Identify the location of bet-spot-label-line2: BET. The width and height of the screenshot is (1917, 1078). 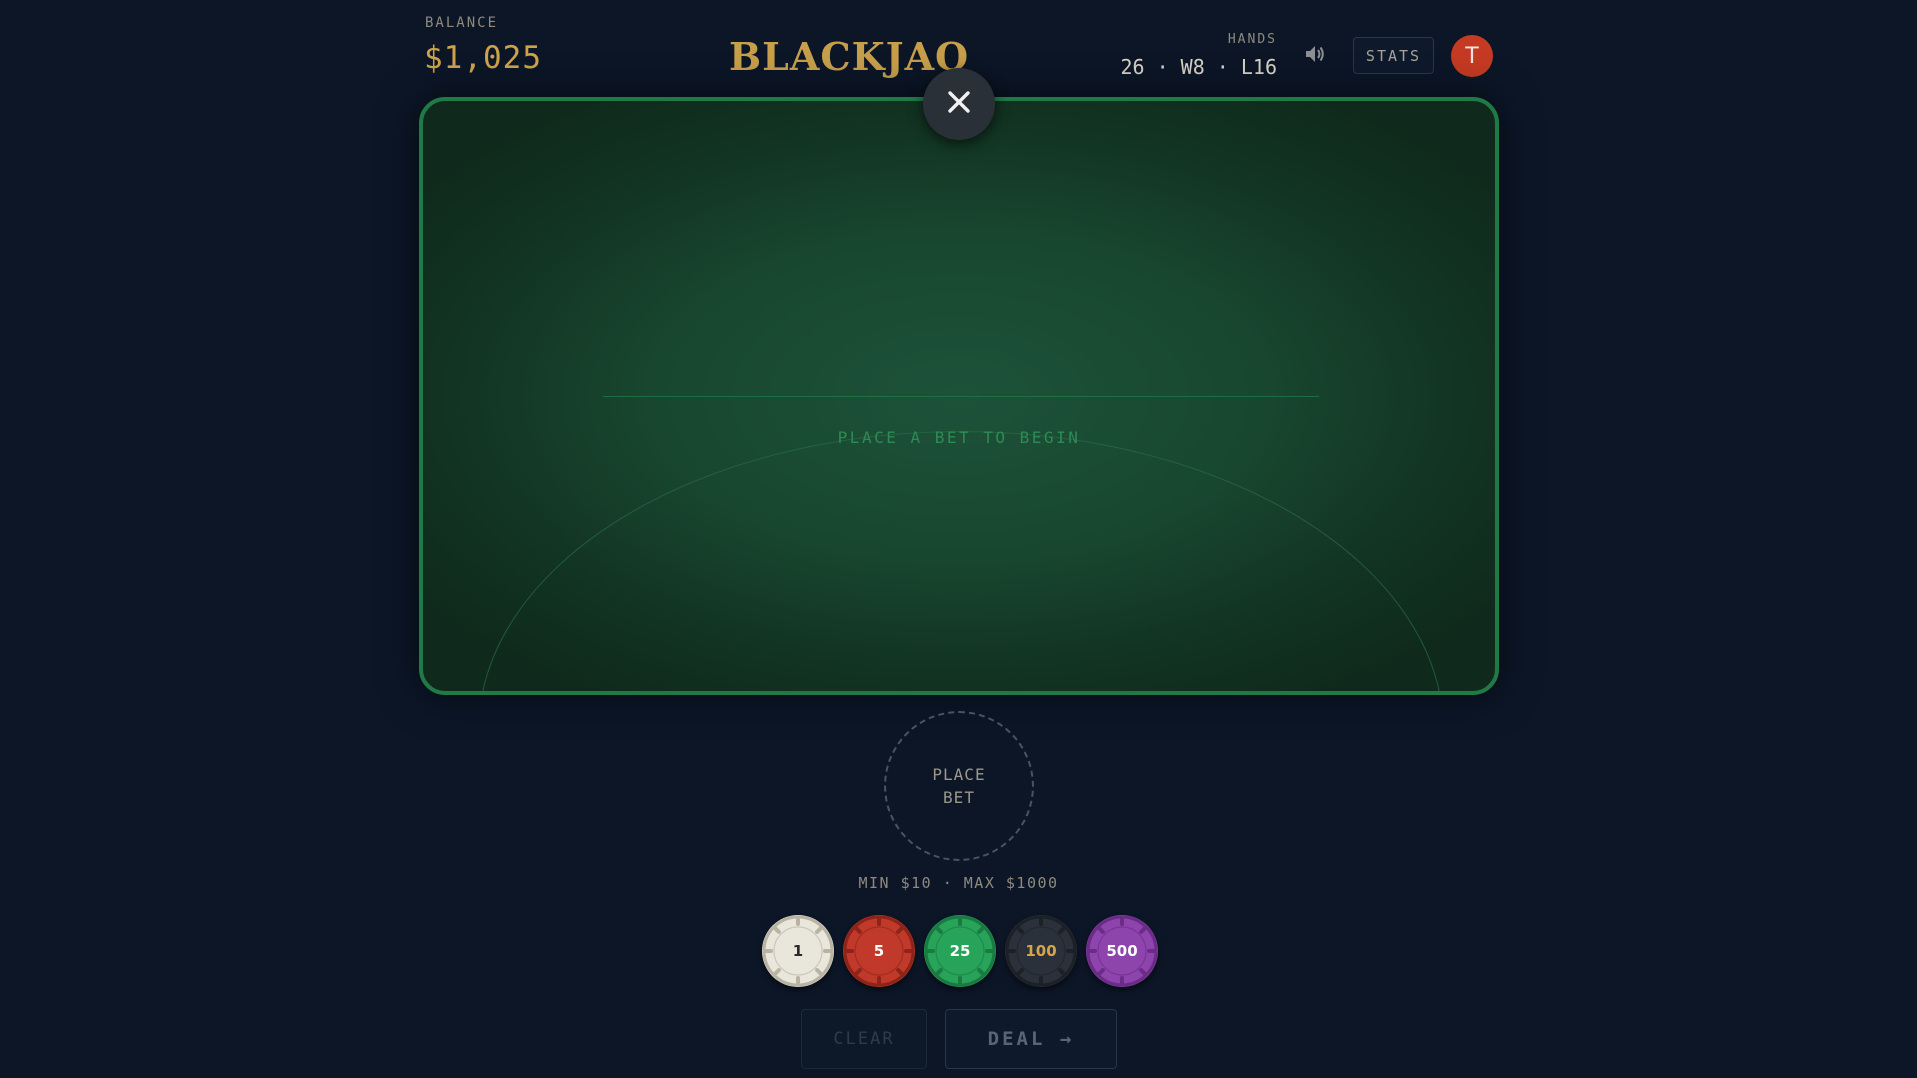
(959, 797).